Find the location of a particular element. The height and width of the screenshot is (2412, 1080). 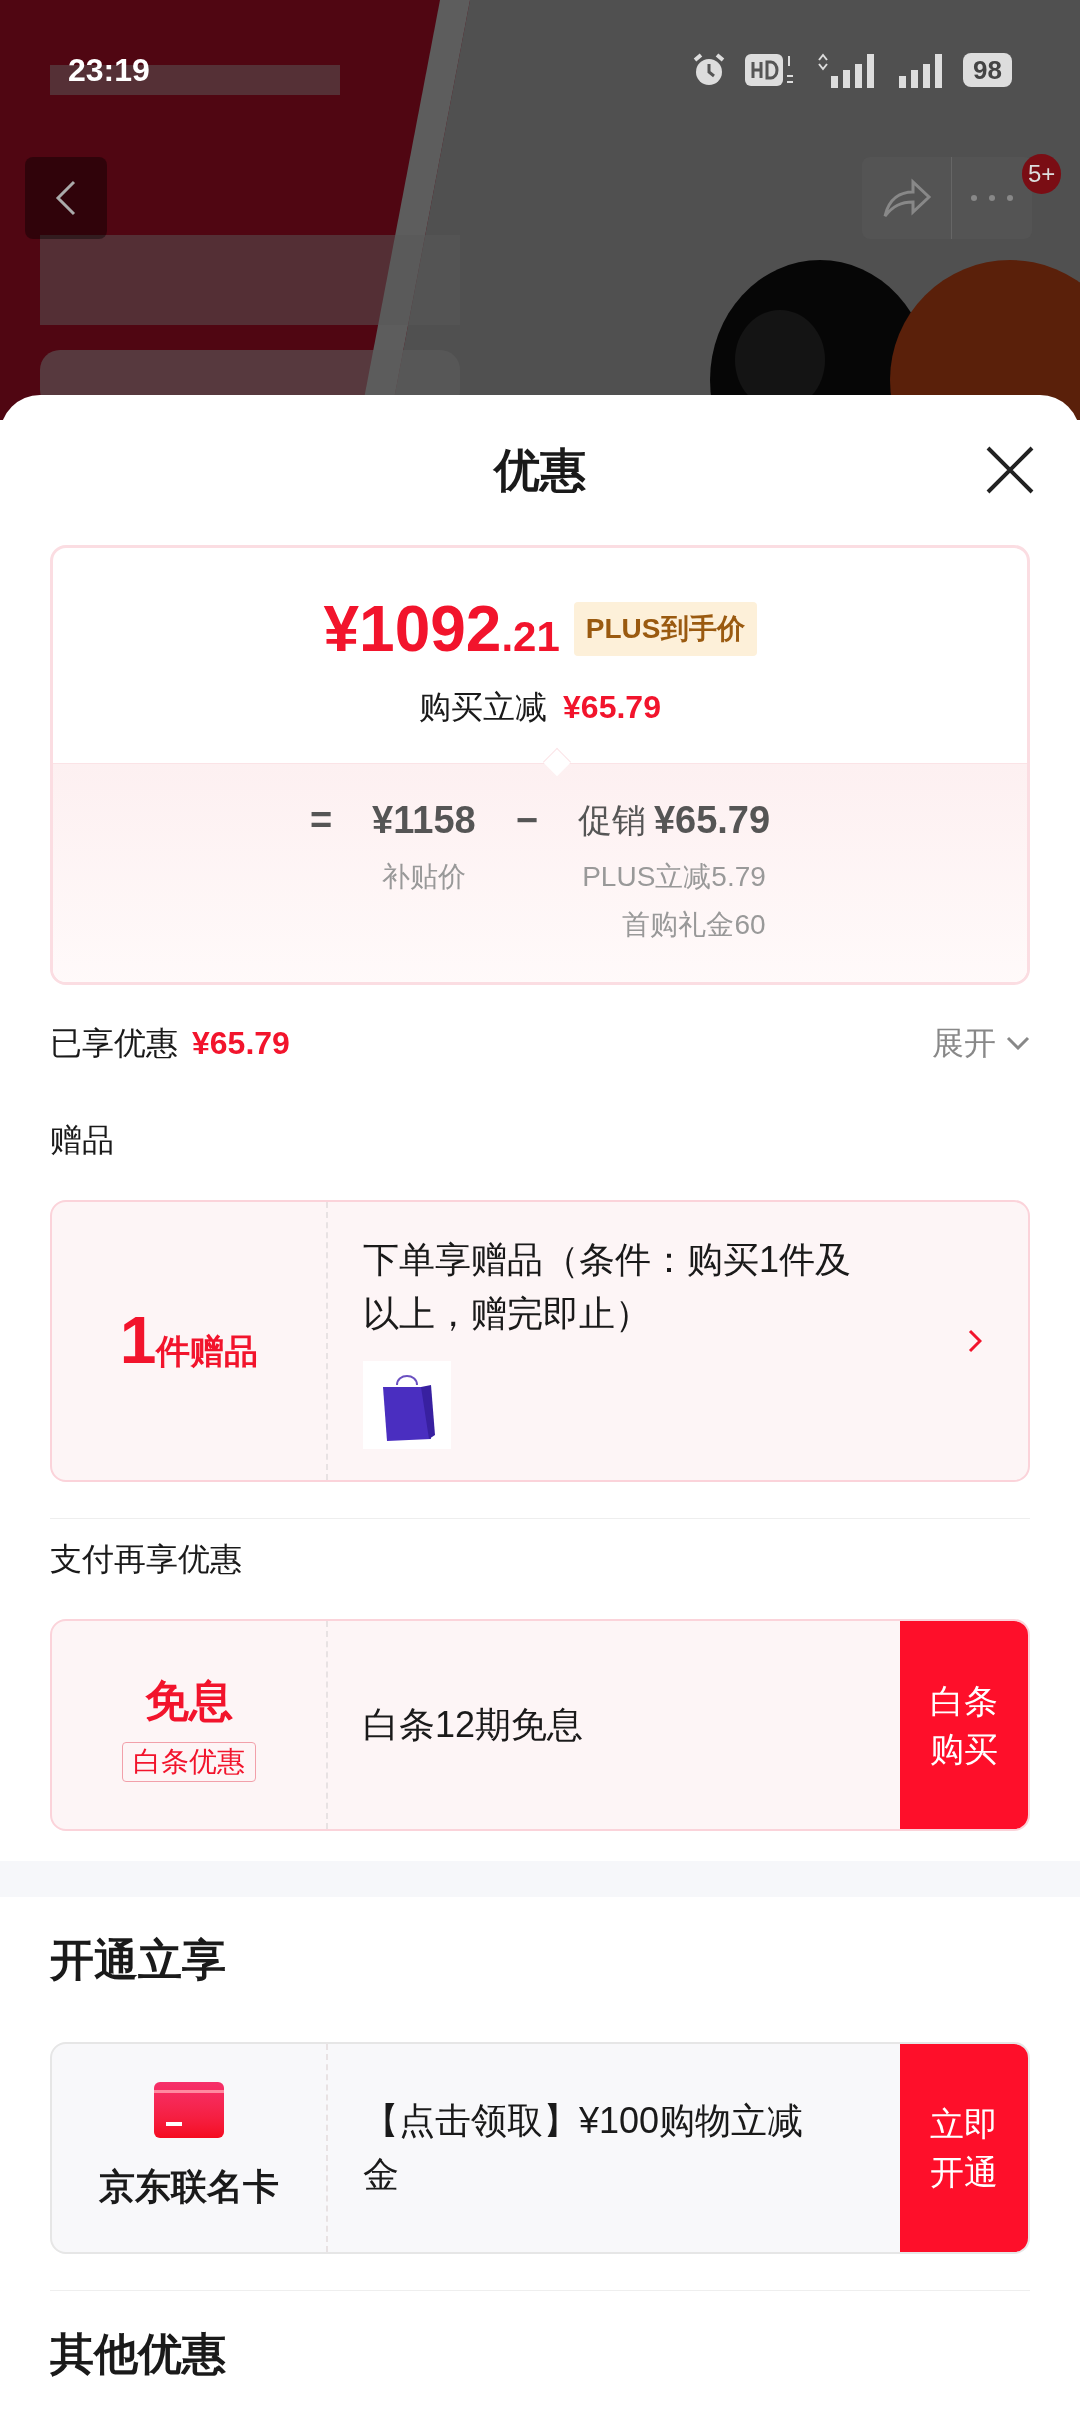

promo-detail: 首购礼金60 is located at coordinates (693, 925).